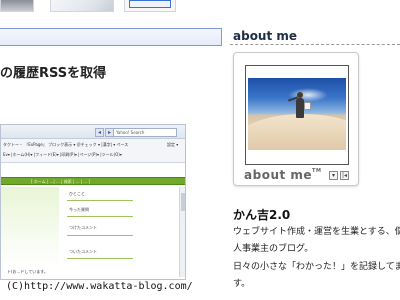  I want to click on article-title: の履歴RSSを取得, so click(53, 71).